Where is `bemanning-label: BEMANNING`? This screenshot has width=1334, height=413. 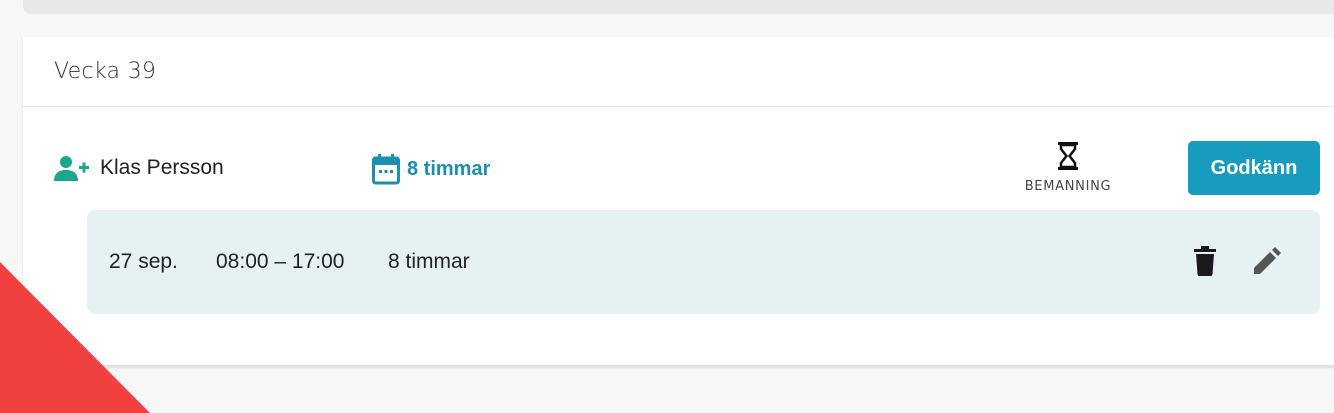 bemanning-label: BEMANNING is located at coordinates (1068, 186).